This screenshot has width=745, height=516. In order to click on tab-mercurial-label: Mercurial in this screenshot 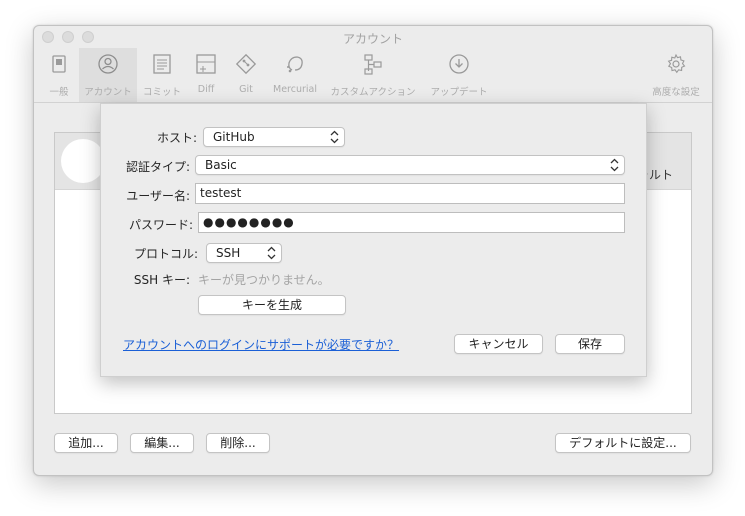, I will do `click(295, 89)`.